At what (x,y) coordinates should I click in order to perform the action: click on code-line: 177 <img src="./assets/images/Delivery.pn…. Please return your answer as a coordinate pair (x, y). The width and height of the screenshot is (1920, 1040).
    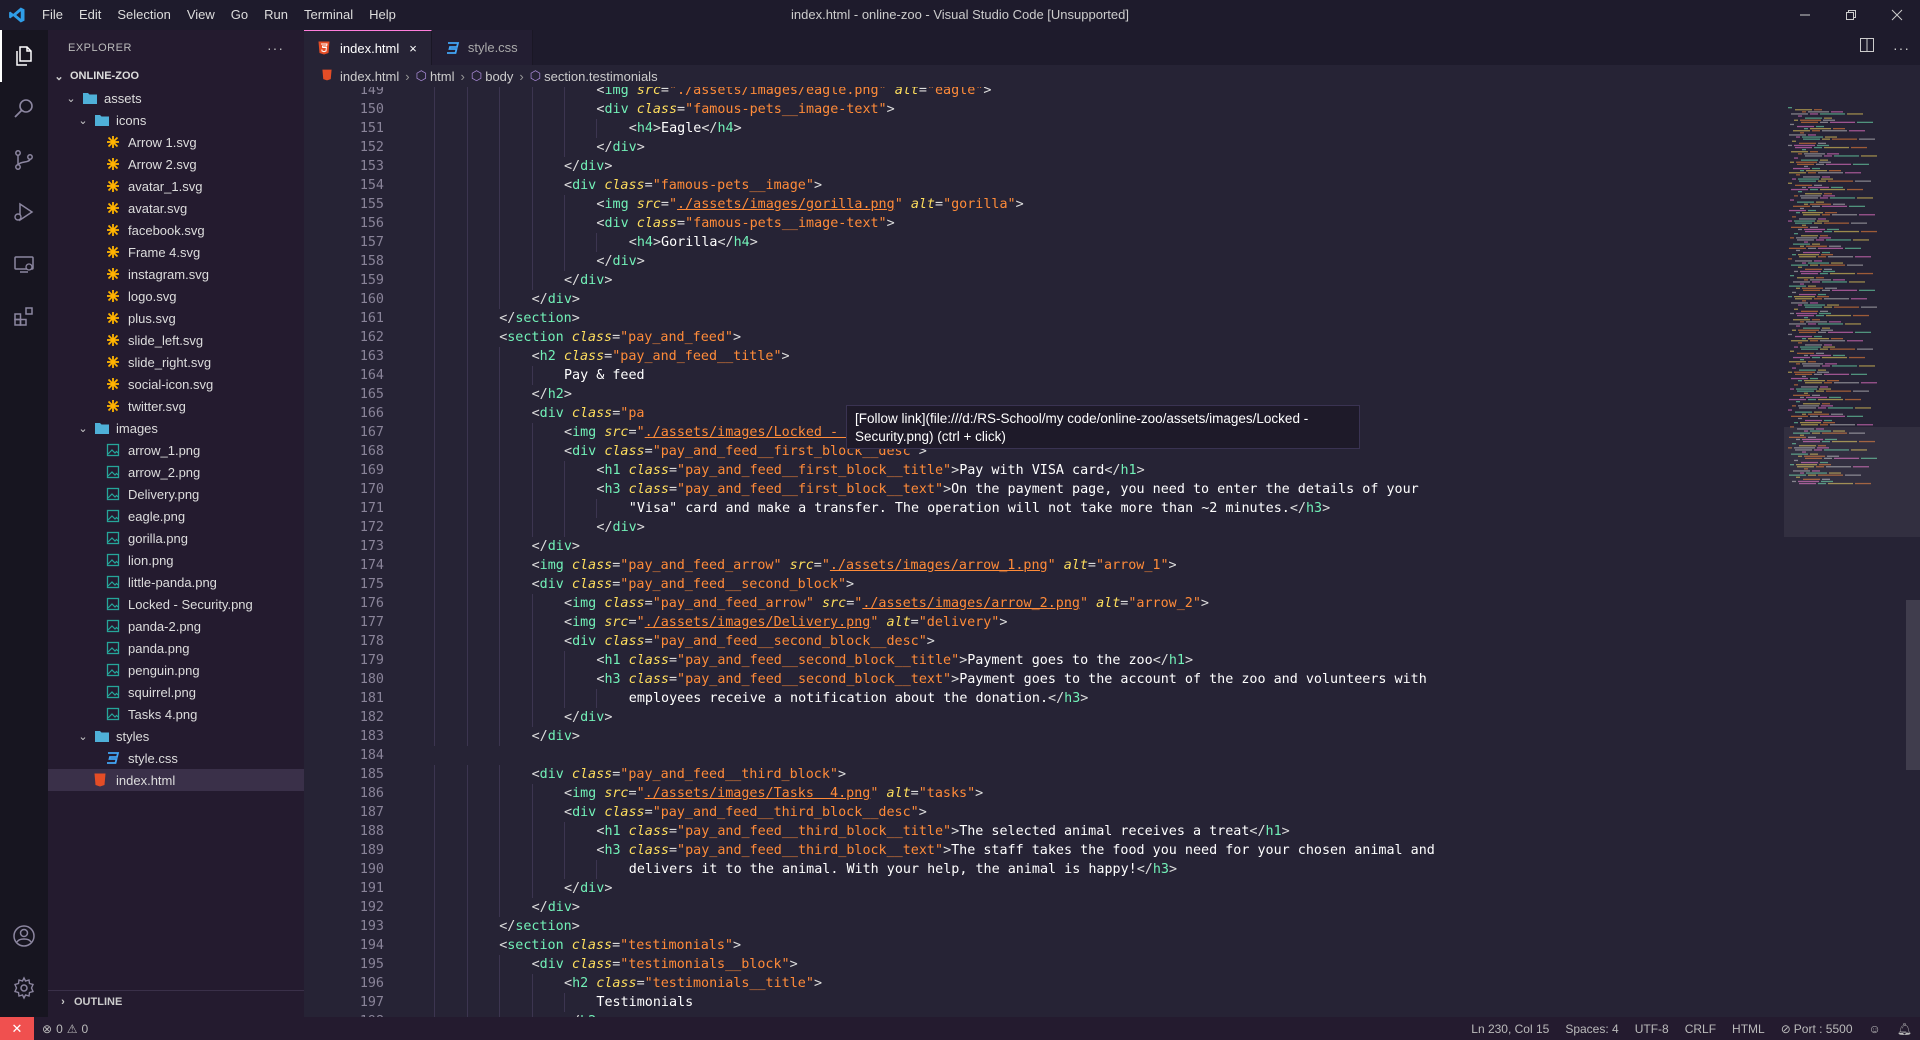
    Looking at the image, I should click on (1044, 622).